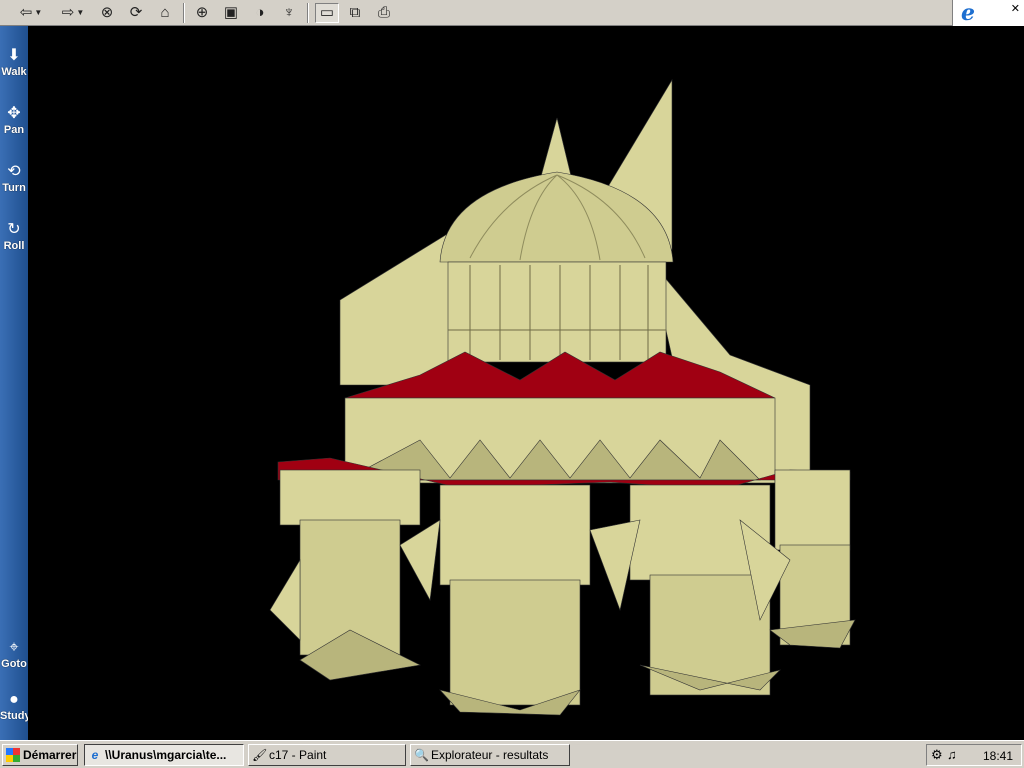 The height and width of the screenshot is (768, 1024). Describe the element at coordinates (15, 716) in the screenshot. I see `study-label: Study` at that location.